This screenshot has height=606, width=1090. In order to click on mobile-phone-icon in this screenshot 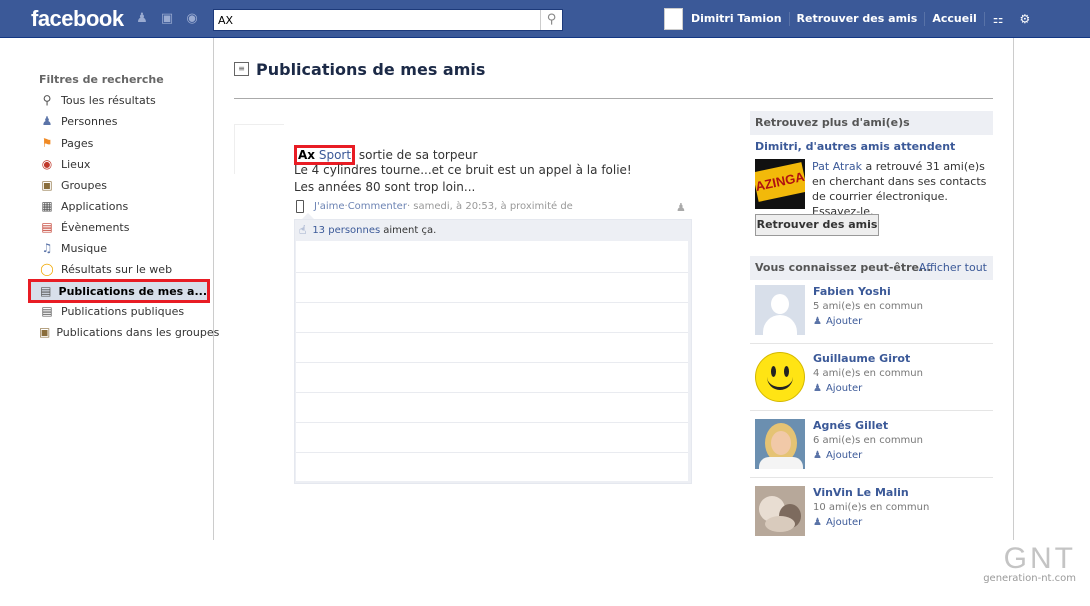, I will do `click(300, 206)`.